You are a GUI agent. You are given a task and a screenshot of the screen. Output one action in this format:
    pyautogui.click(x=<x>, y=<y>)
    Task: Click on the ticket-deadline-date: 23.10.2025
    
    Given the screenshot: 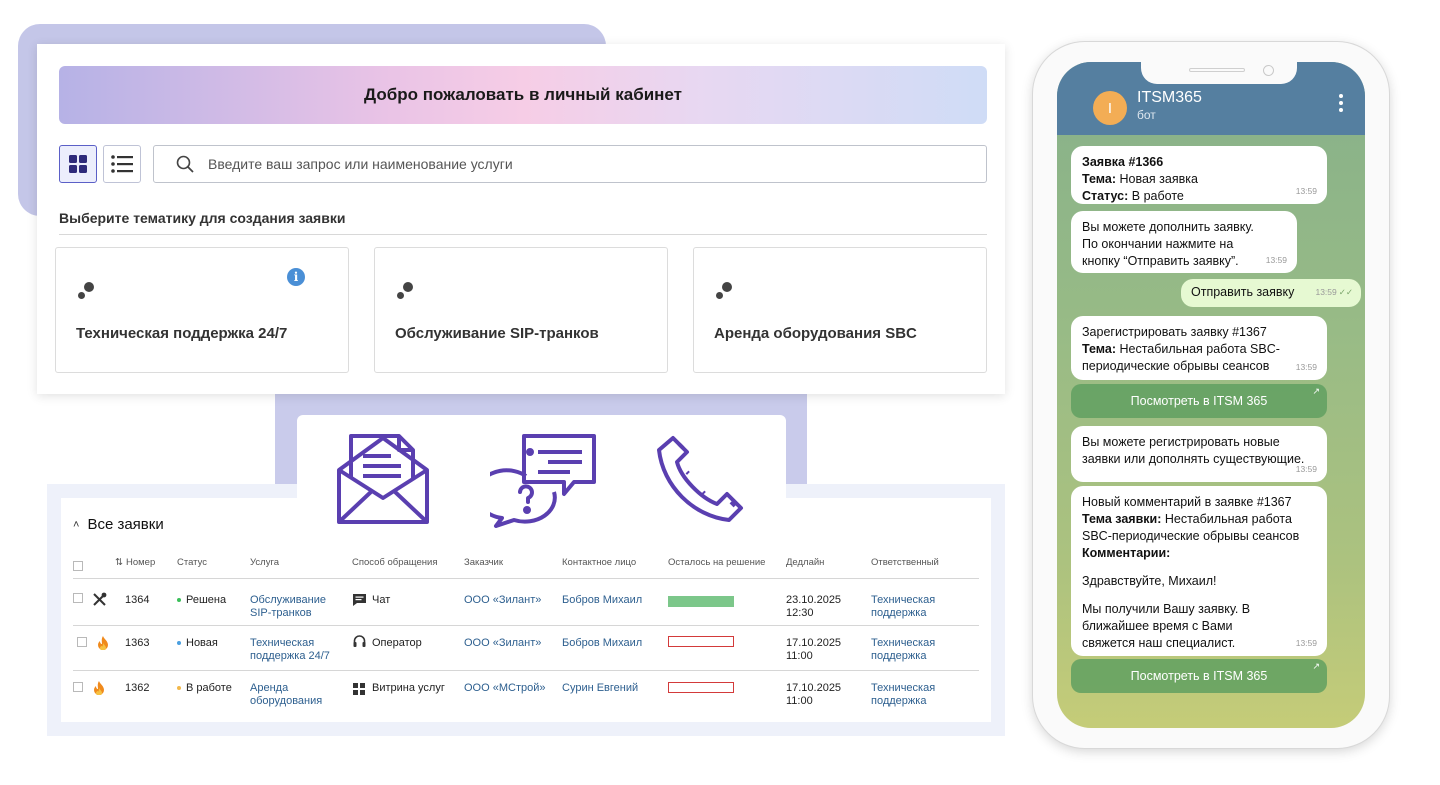 What is the action you would take?
    pyautogui.click(x=814, y=600)
    